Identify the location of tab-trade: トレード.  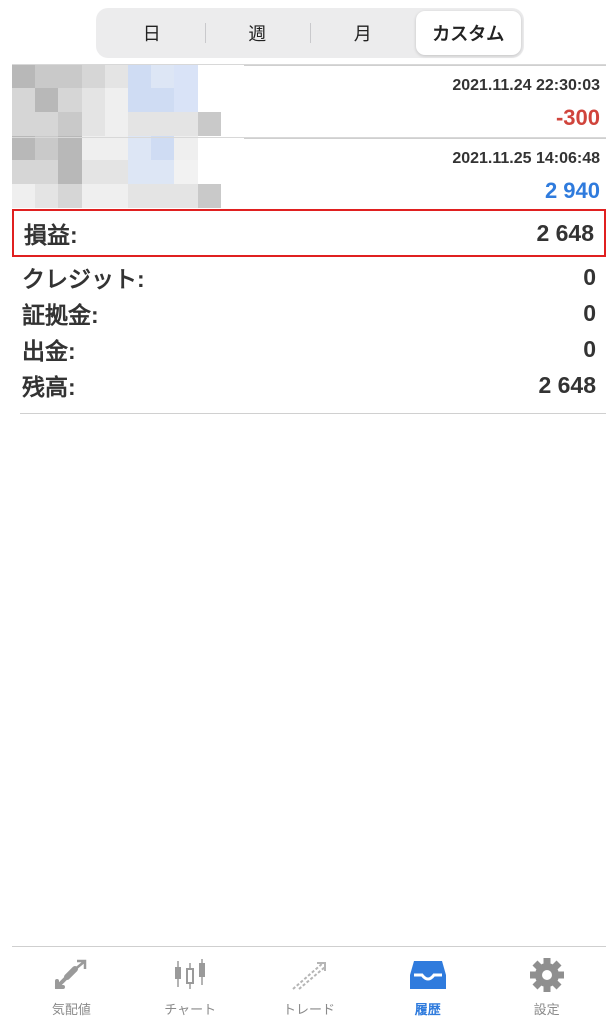
(309, 985).